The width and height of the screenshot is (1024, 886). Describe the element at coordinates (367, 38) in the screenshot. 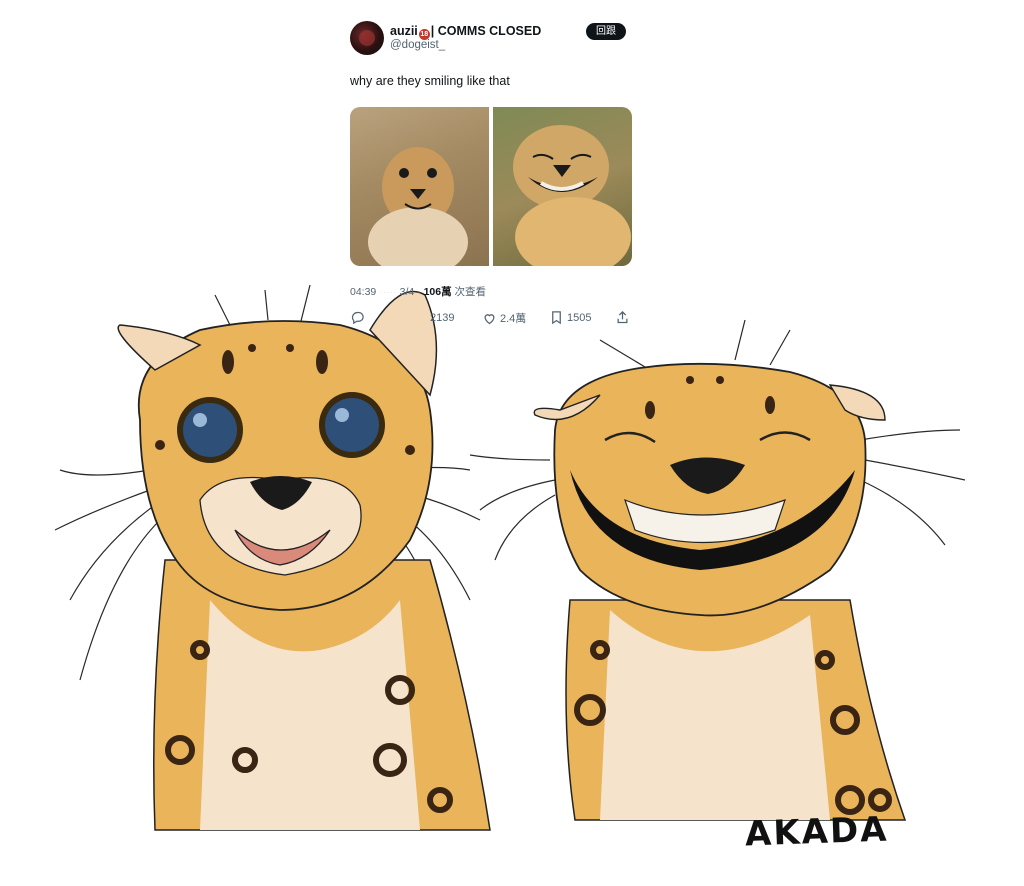

I see `avatar` at that location.